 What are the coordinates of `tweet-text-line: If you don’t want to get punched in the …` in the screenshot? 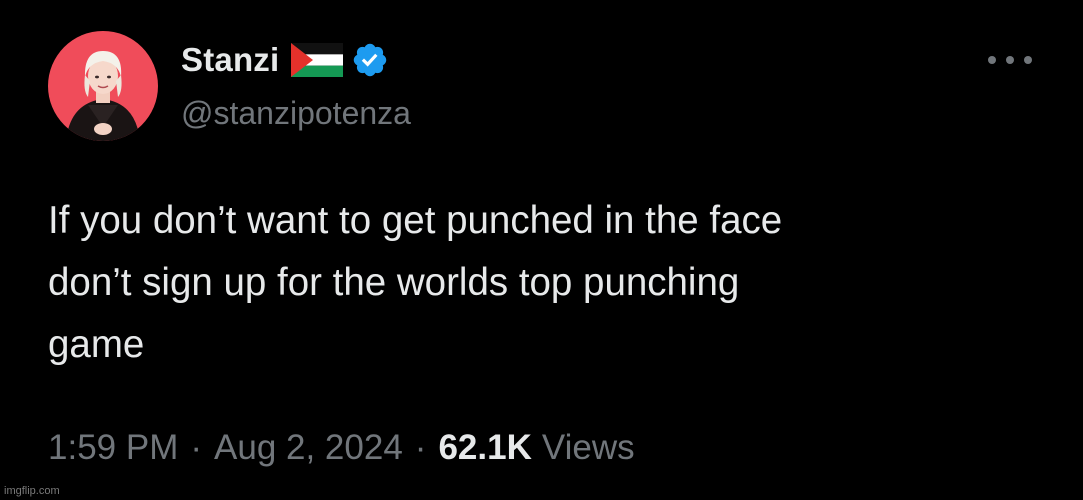 It's located at (415, 220).